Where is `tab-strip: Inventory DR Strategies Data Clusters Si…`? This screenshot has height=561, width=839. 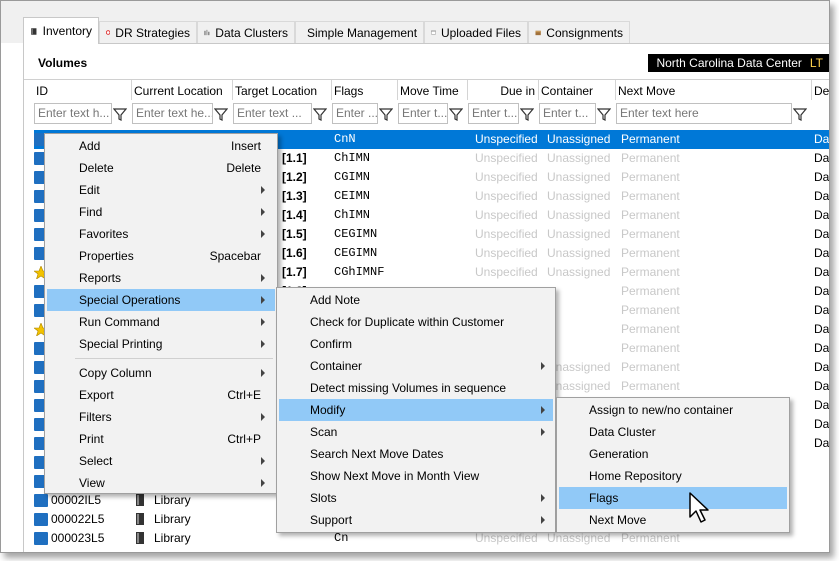 tab-strip: Inventory DR Strategies Data Clusters Si… is located at coordinates (415, 22).